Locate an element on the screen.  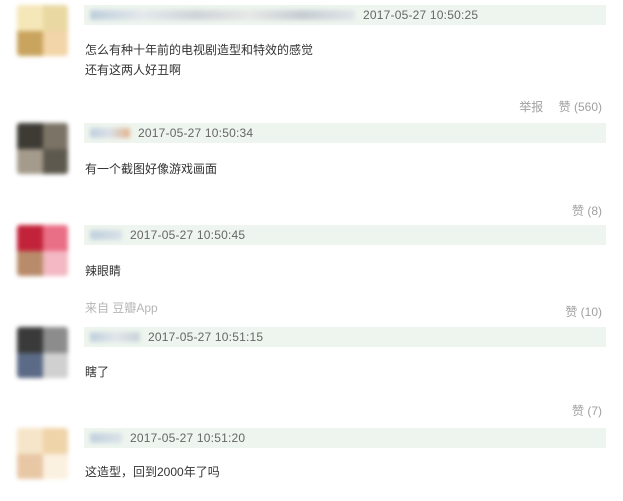
comment-timestamp: 2017-05-27 10:50:45 is located at coordinates (188, 235).